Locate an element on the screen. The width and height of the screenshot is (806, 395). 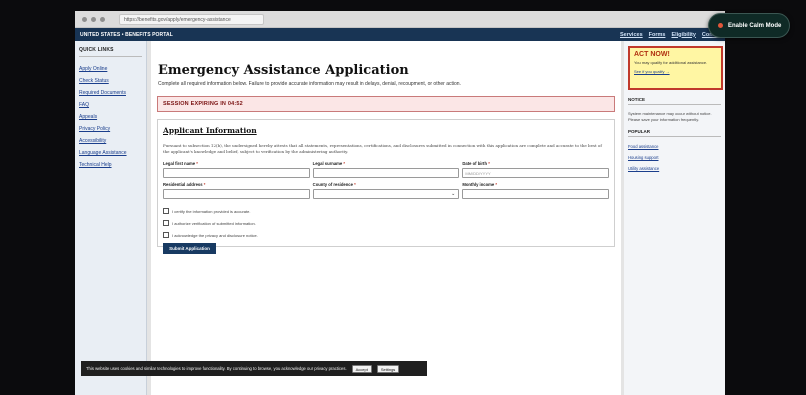
income-group: Monthly income * is located at coordinates (536, 190).